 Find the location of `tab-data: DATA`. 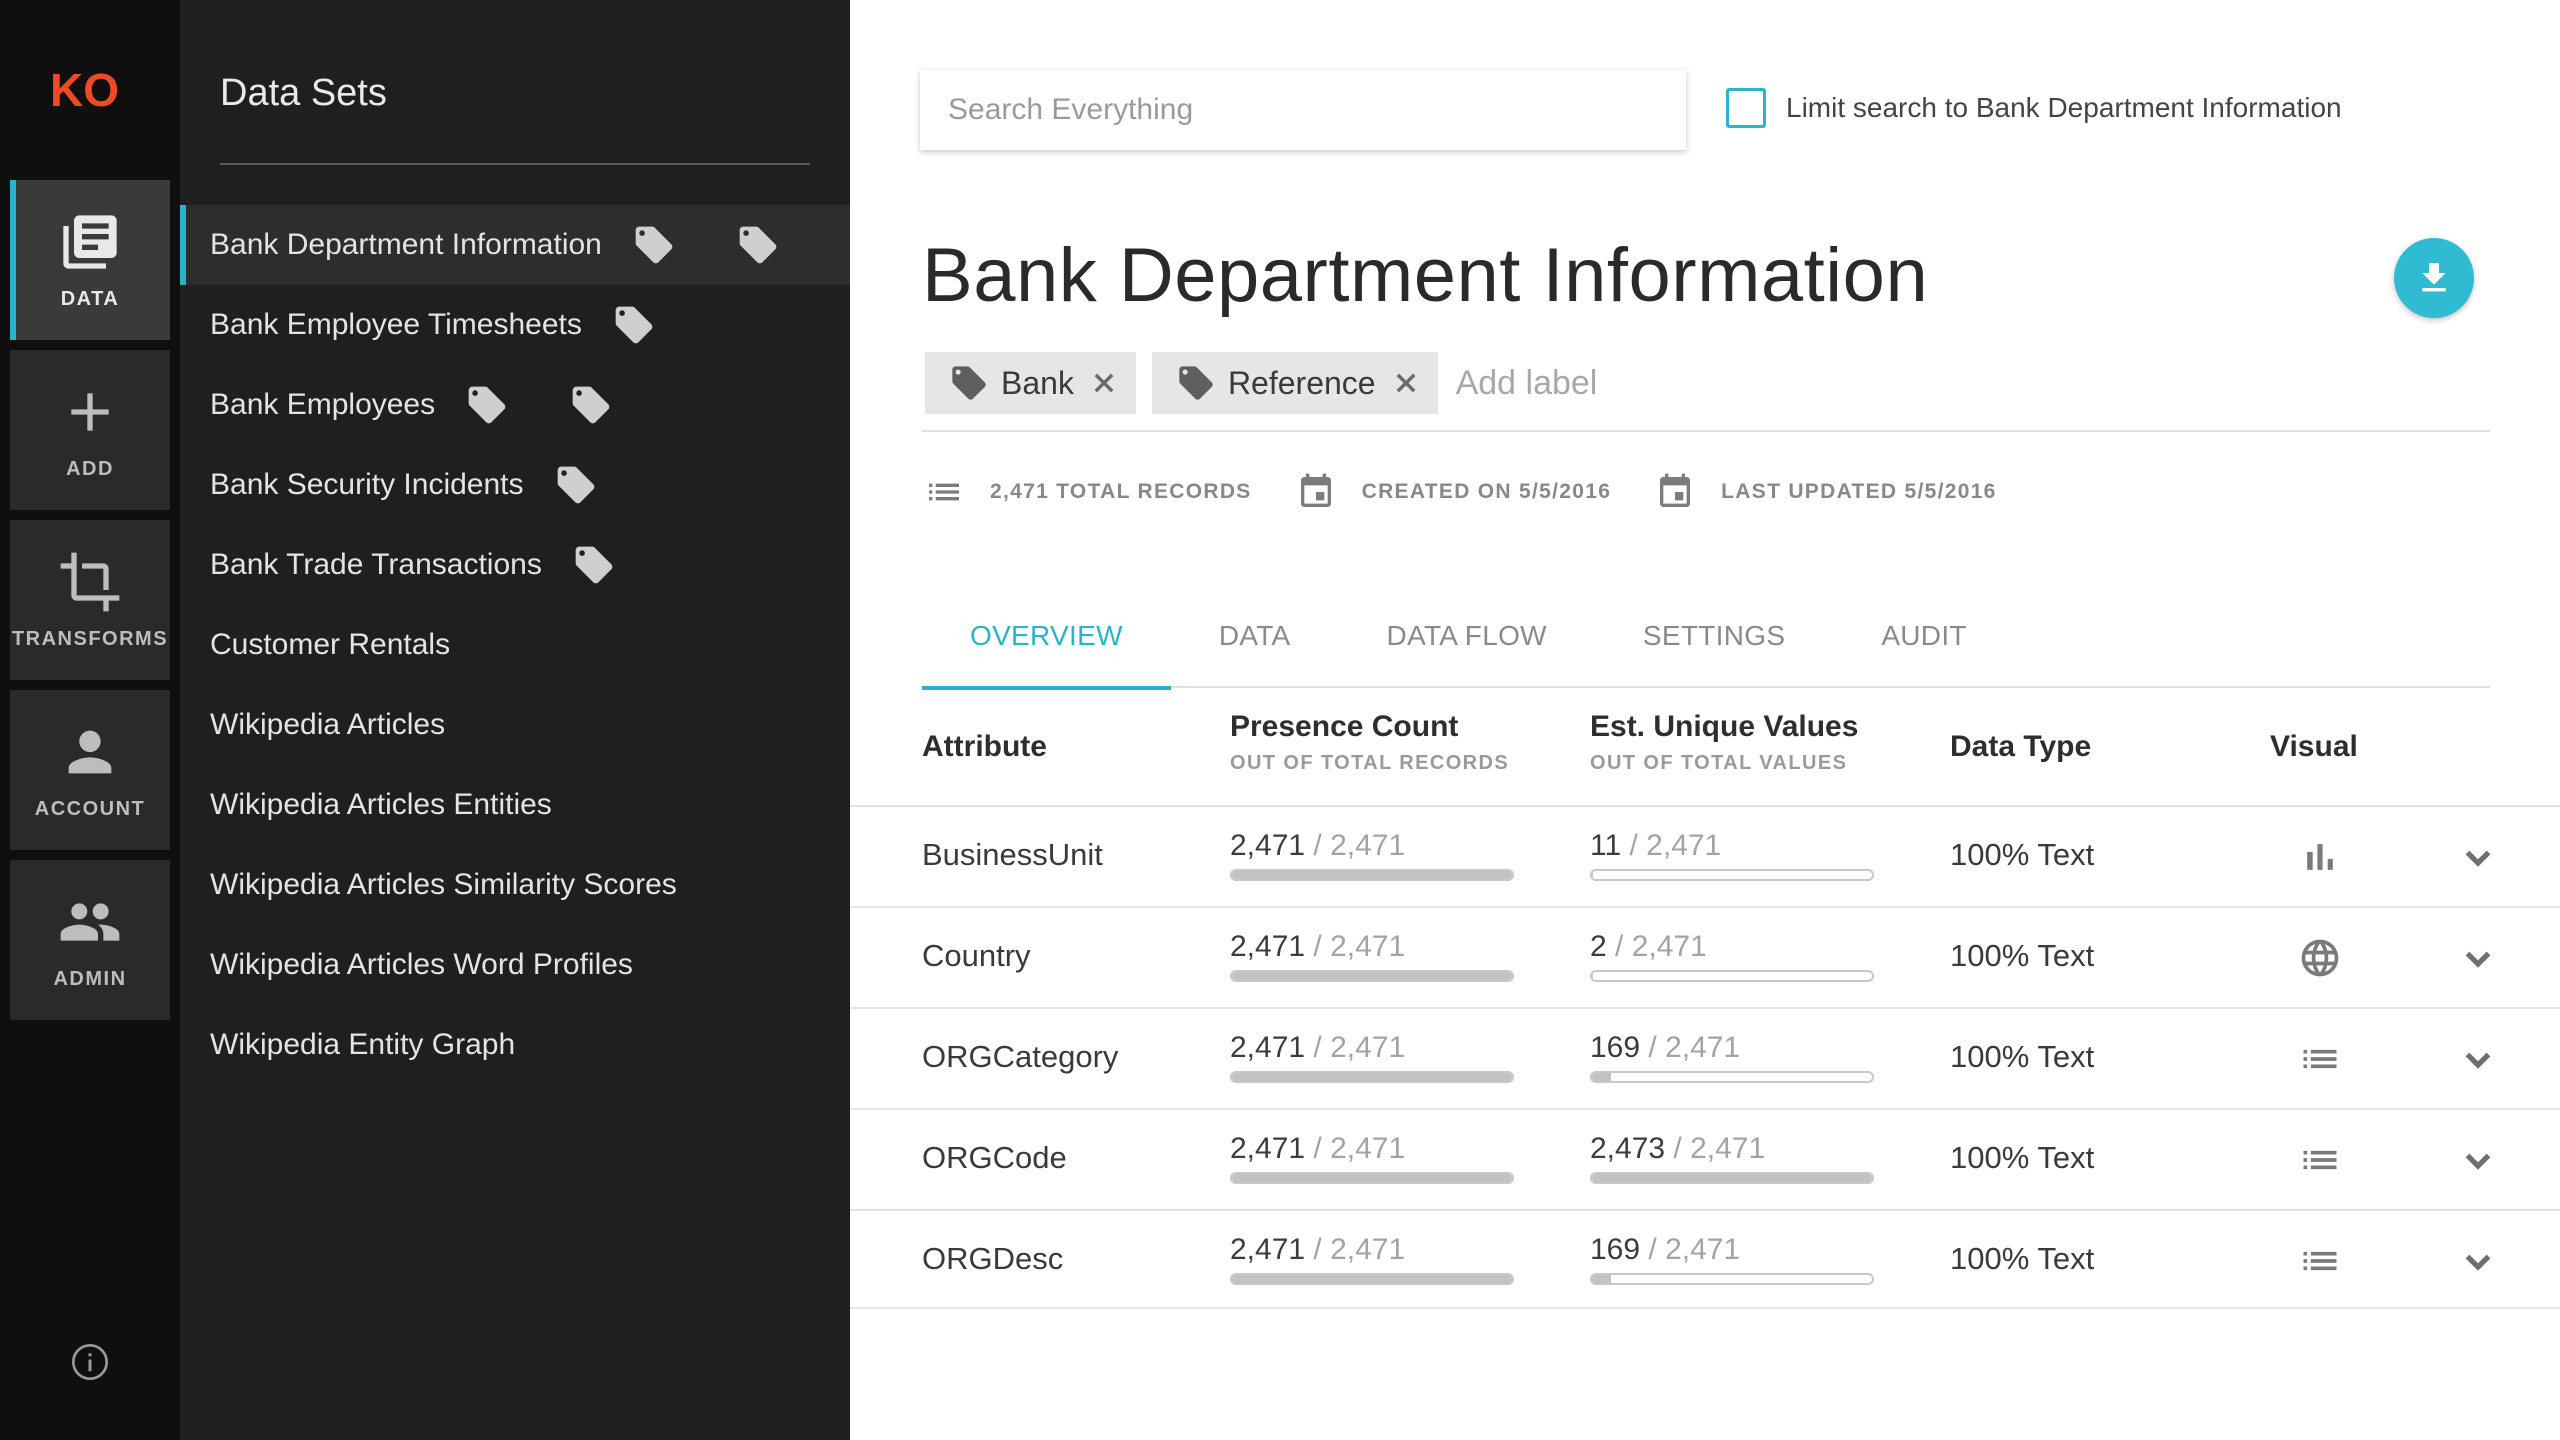

tab-data: DATA is located at coordinates (1255, 644).